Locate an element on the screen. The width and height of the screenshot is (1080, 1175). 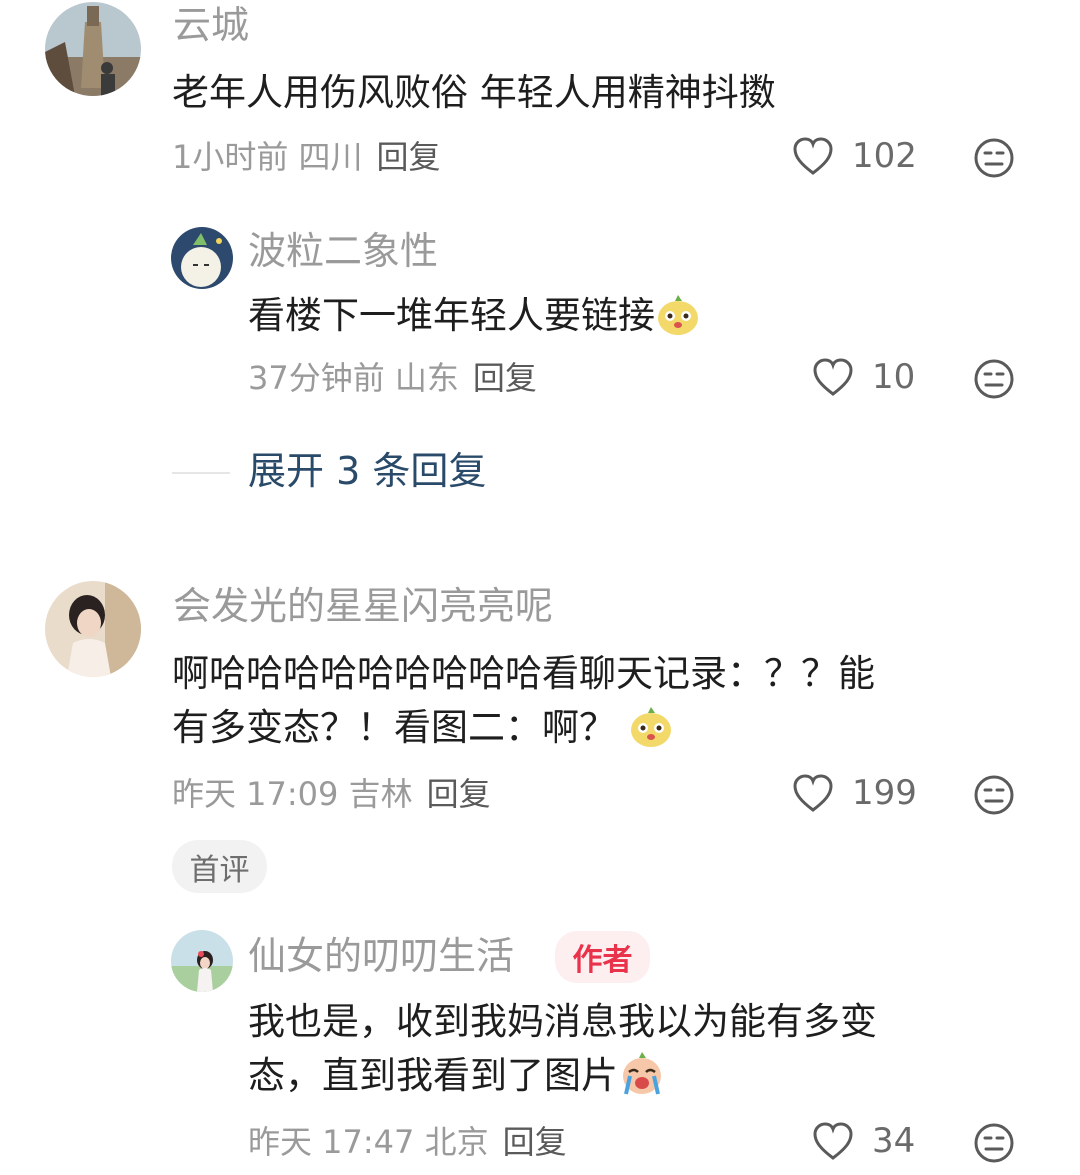
expand-divider is located at coordinates (201, 473).